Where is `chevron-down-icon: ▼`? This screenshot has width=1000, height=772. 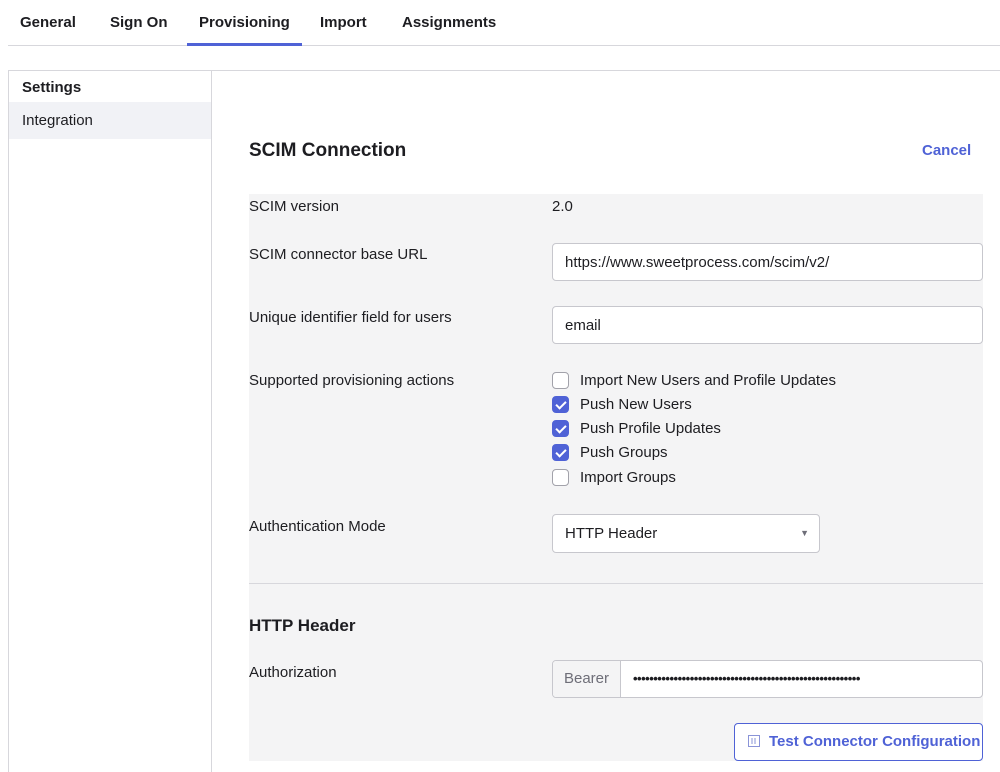
chevron-down-icon: ▼ is located at coordinates (804, 533).